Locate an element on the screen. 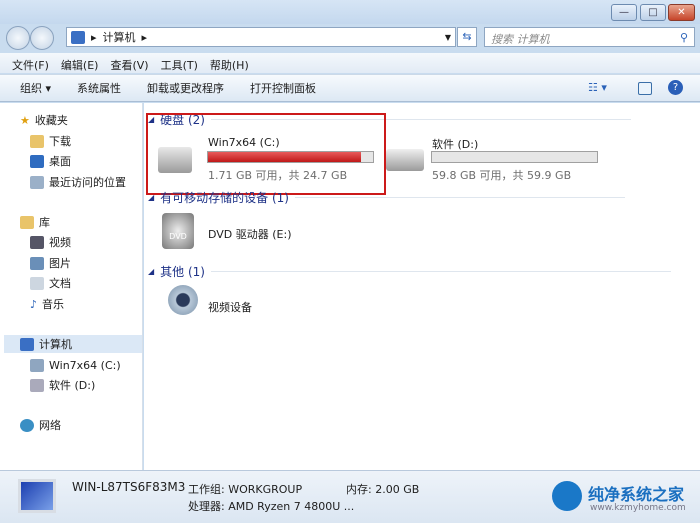  documents-icon is located at coordinates (37, 283).